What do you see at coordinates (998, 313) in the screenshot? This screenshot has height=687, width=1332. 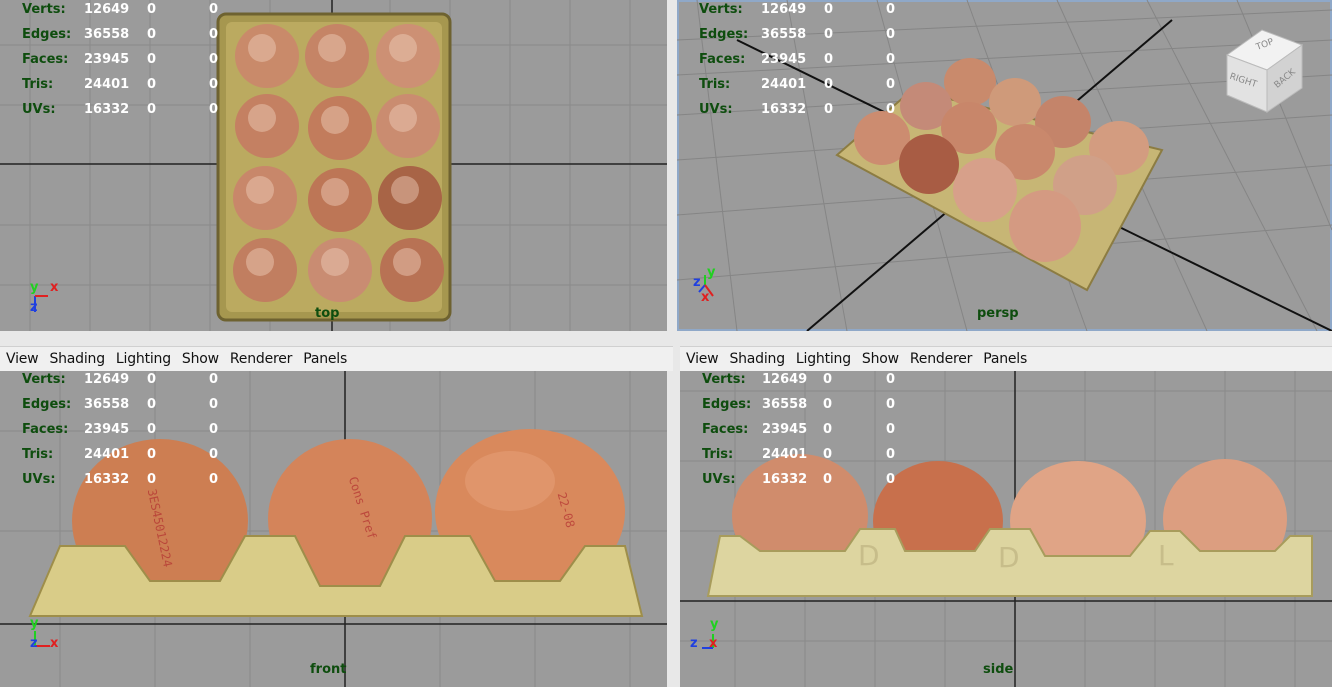 I see `camera-label-persp: persp` at bounding box center [998, 313].